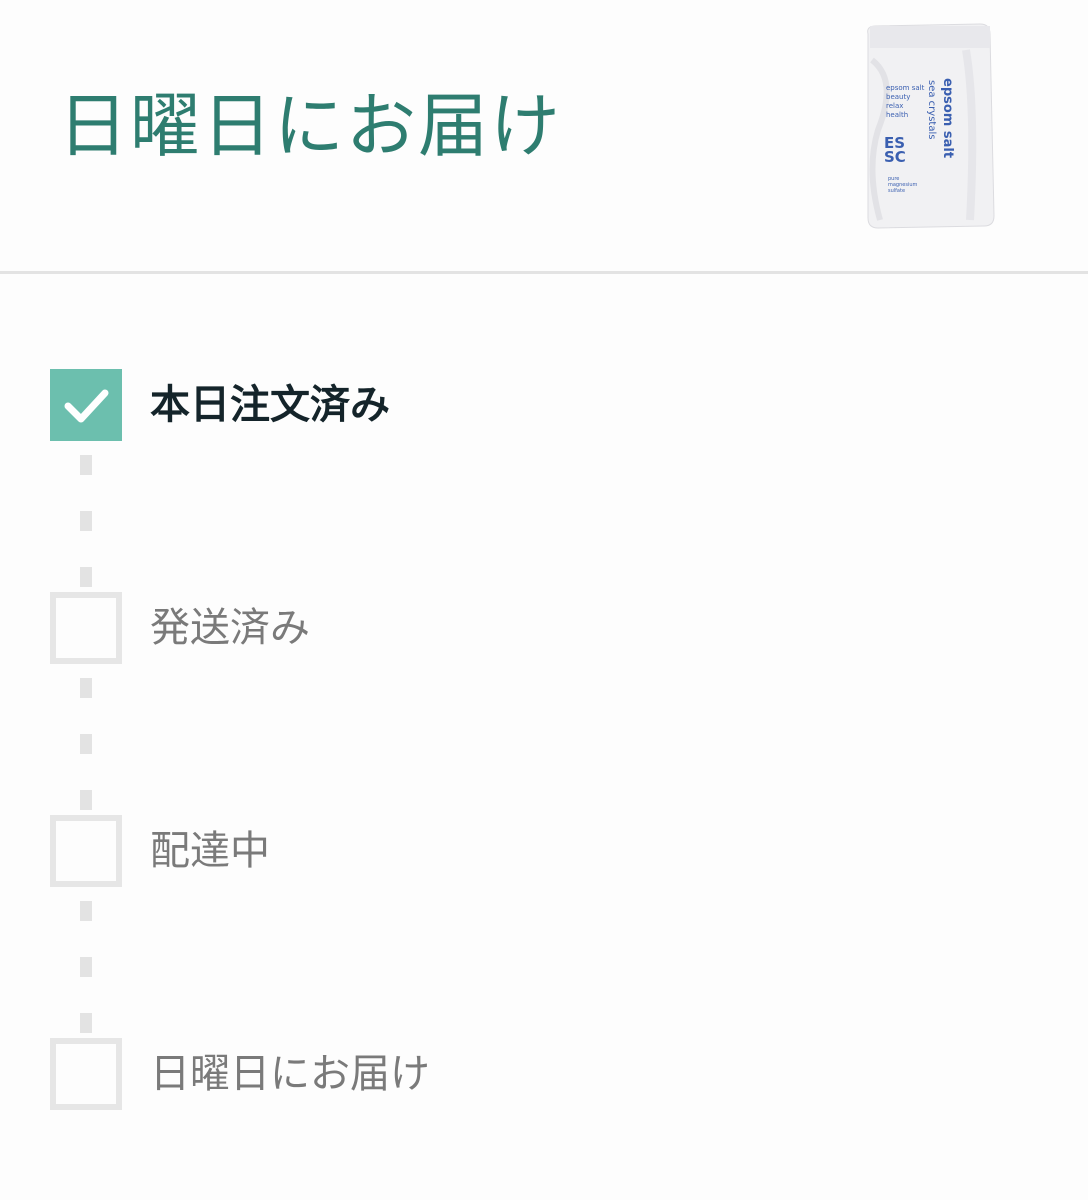 The width and height of the screenshot is (1088, 1200). What do you see at coordinates (500, 1075) in the screenshot?
I see `step-delivered: 日曜日にお届け` at bounding box center [500, 1075].